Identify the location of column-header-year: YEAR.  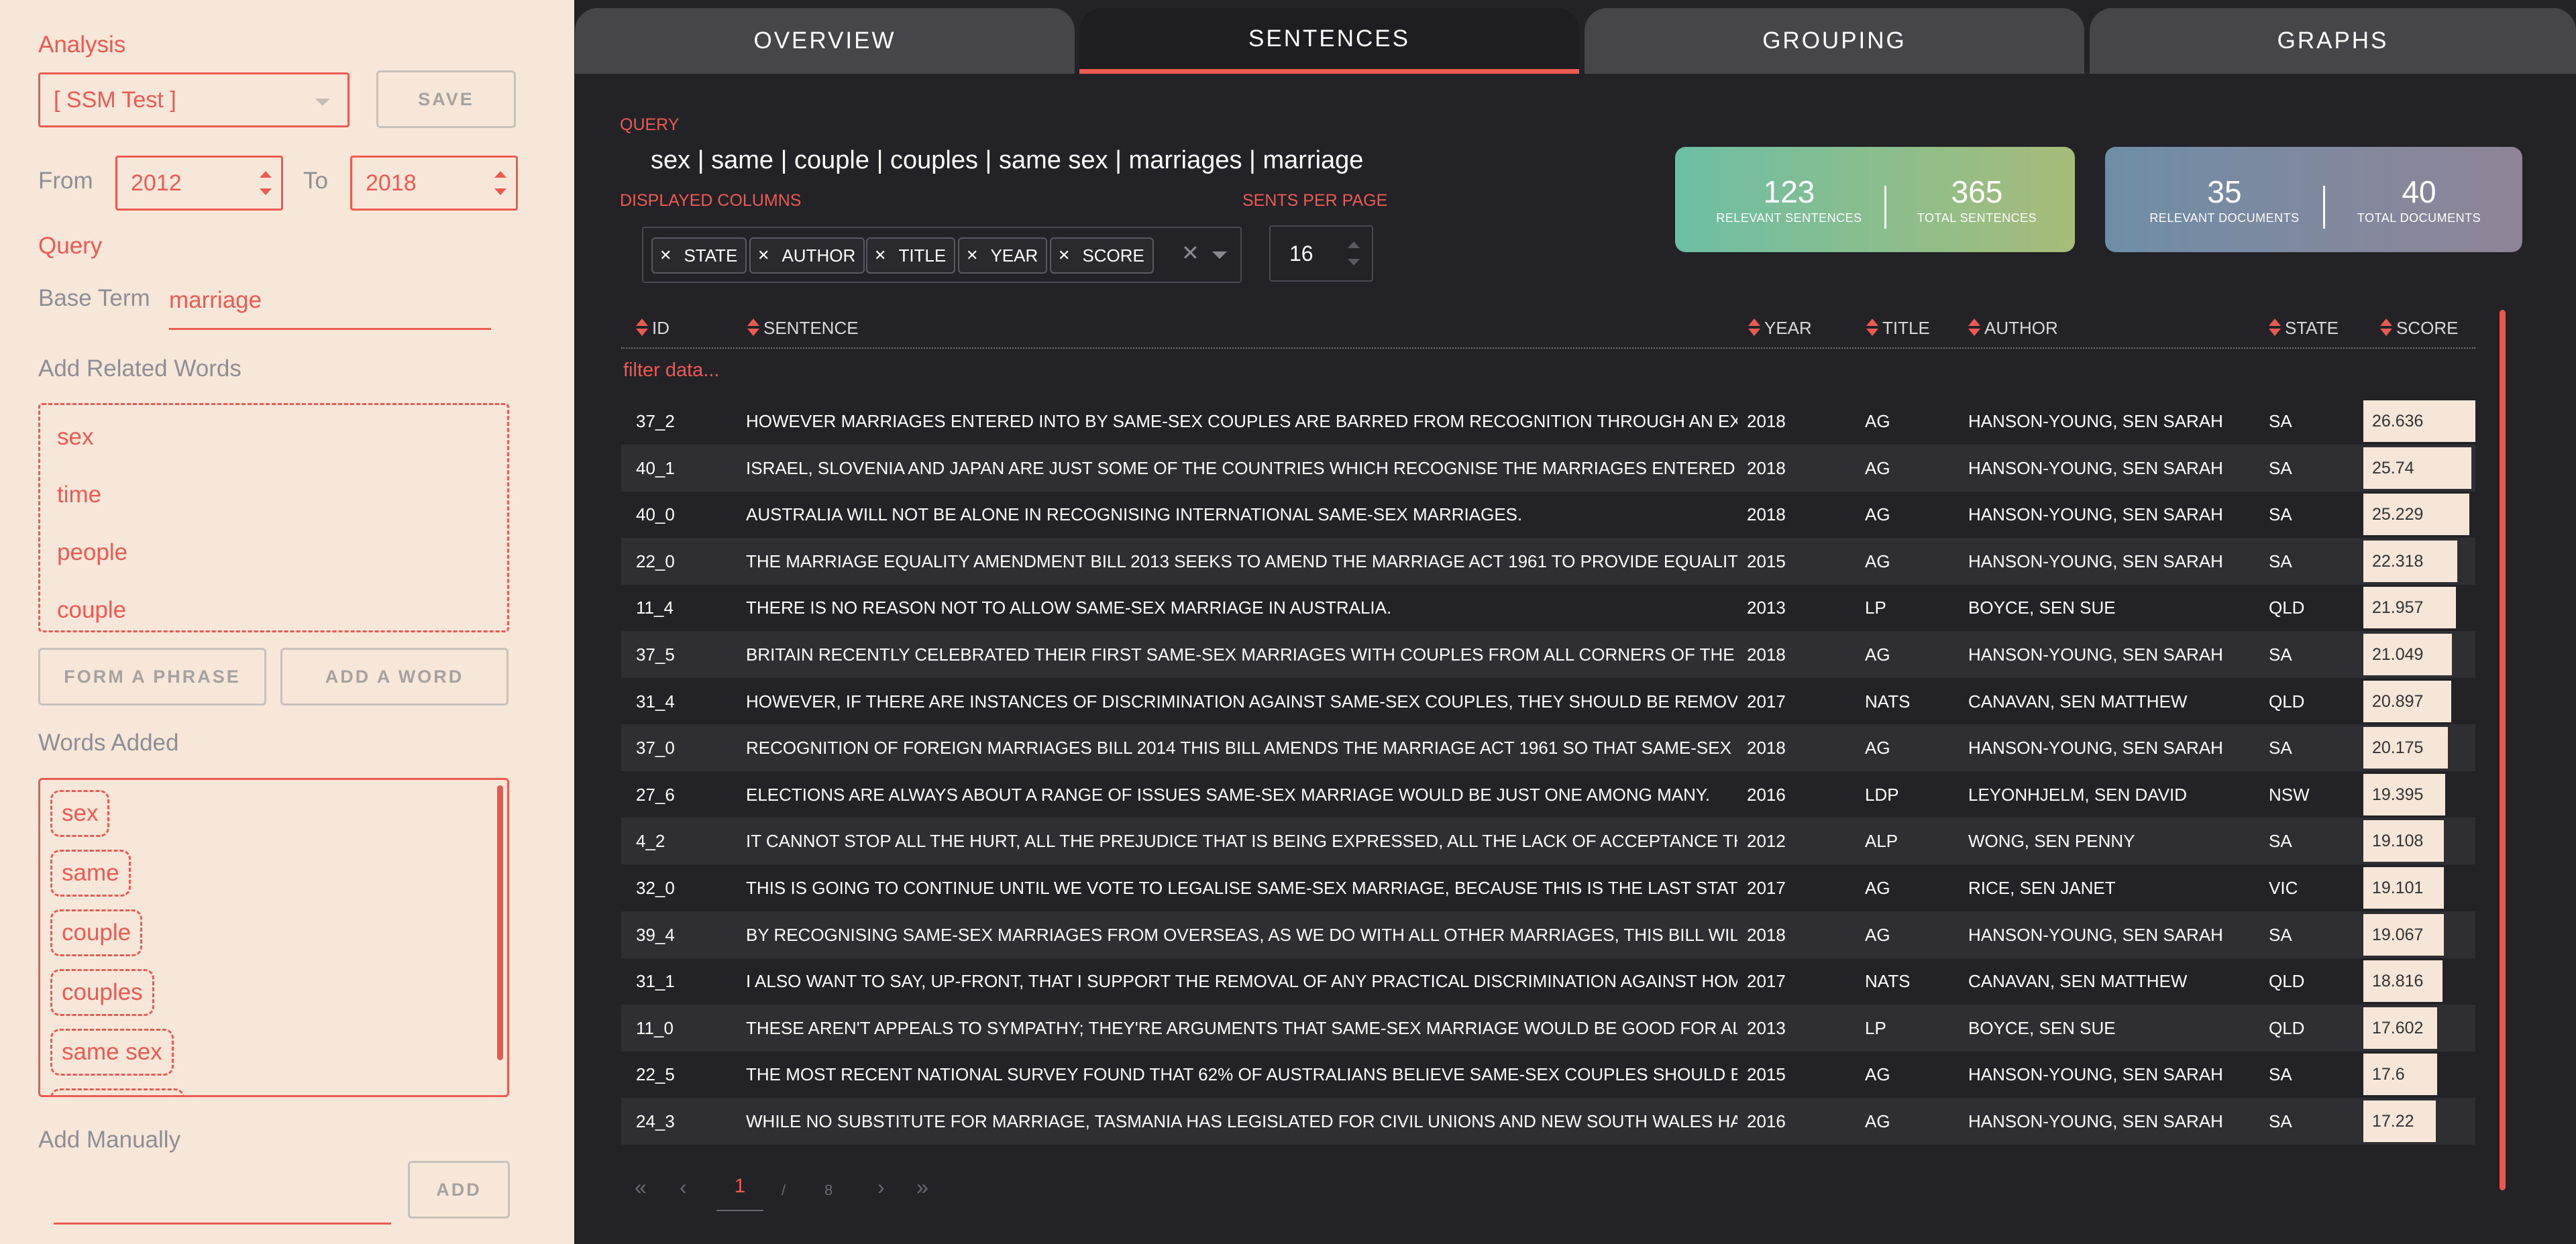
(1780, 328).